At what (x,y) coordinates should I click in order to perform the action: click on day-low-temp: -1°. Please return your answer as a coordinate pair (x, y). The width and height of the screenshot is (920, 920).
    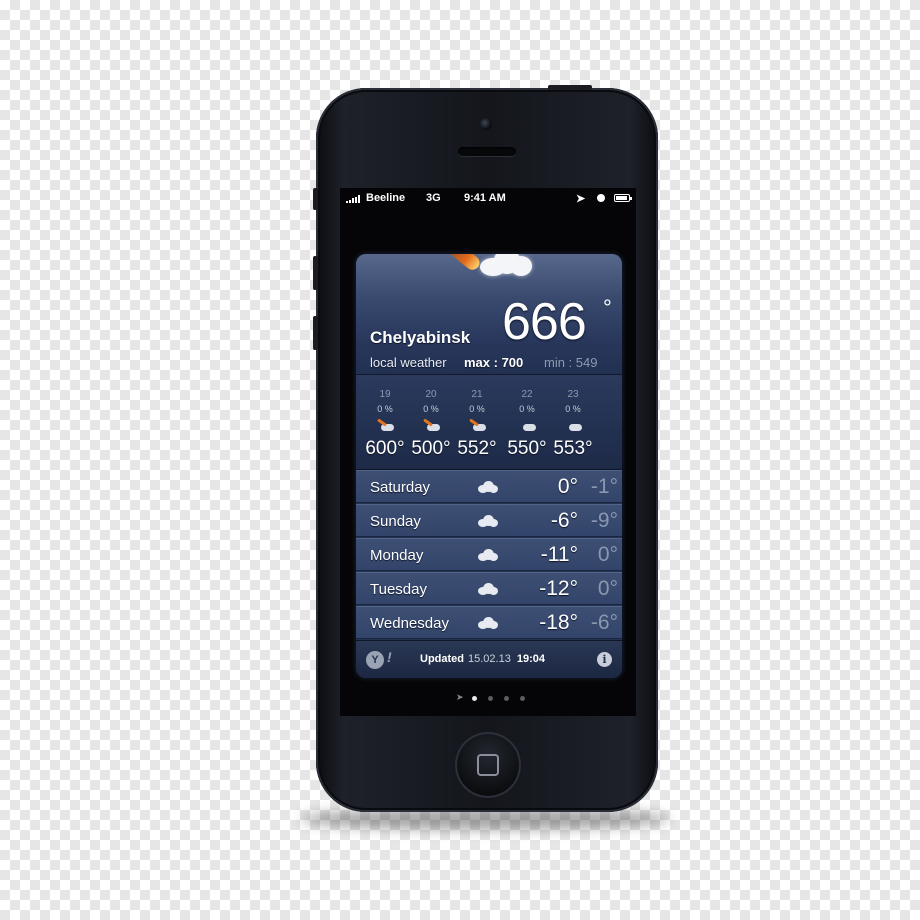
    Looking at the image, I should click on (604, 486).